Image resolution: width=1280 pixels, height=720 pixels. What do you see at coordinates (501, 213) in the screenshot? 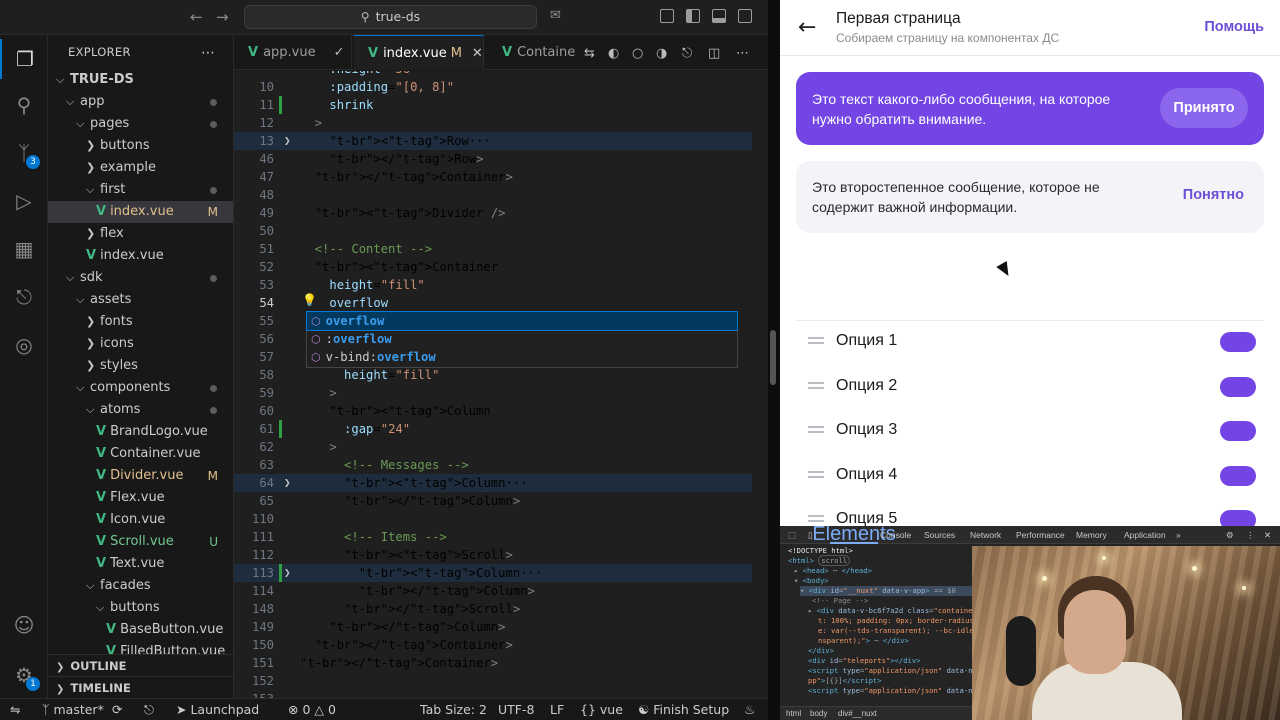
I see `code-line: 49 "t-br"><"t-tag">Divider />` at bounding box center [501, 213].